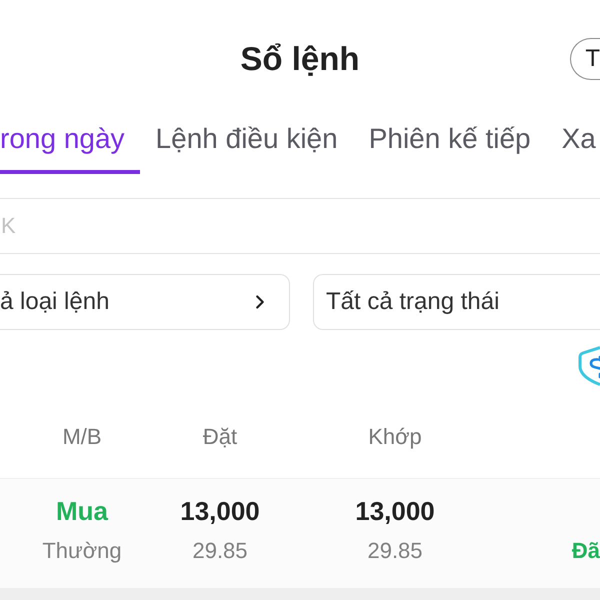  What do you see at coordinates (395, 436) in the screenshot?
I see `column-header: Khớp` at bounding box center [395, 436].